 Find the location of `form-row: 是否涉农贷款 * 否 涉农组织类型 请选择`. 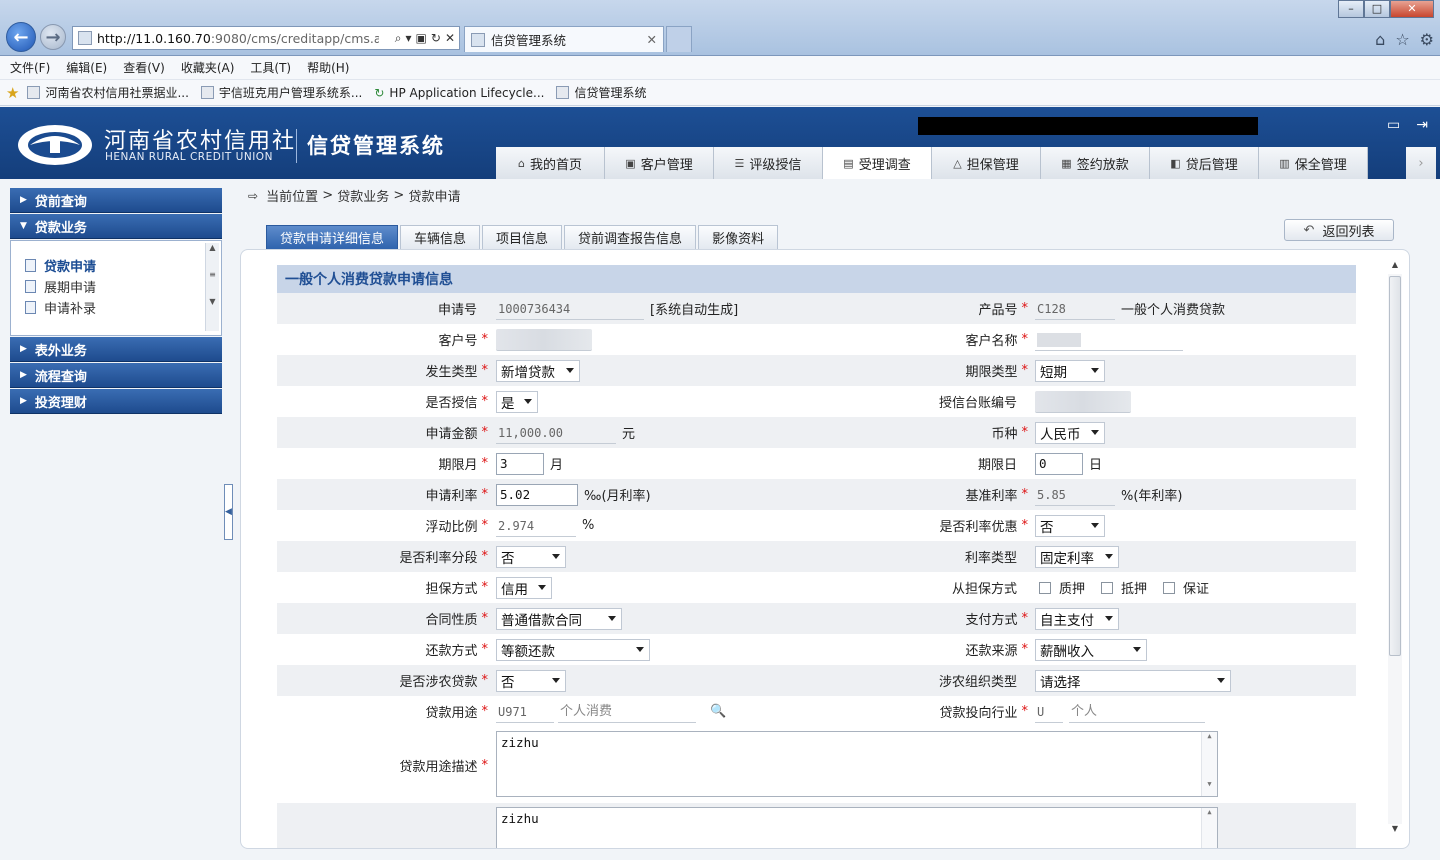

form-row: 是否涉农贷款 * 否 涉农组织类型 请选择 is located at coordinates (816, 680).